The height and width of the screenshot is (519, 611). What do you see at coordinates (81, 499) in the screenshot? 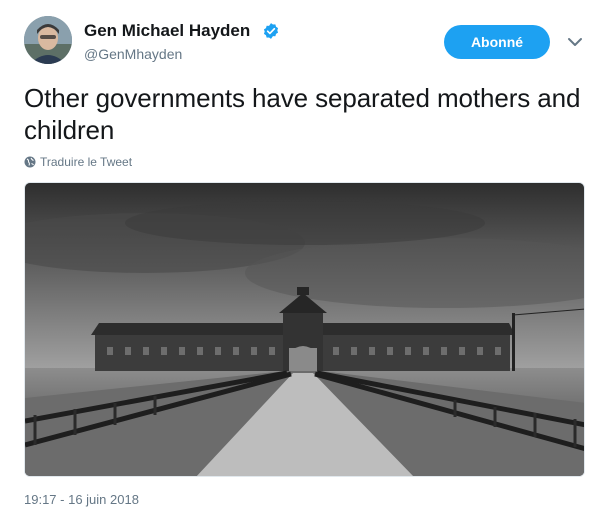
I see `tweet-timestamp: 19:17 - 16 juin 2018` at bounding box center [81, 499].